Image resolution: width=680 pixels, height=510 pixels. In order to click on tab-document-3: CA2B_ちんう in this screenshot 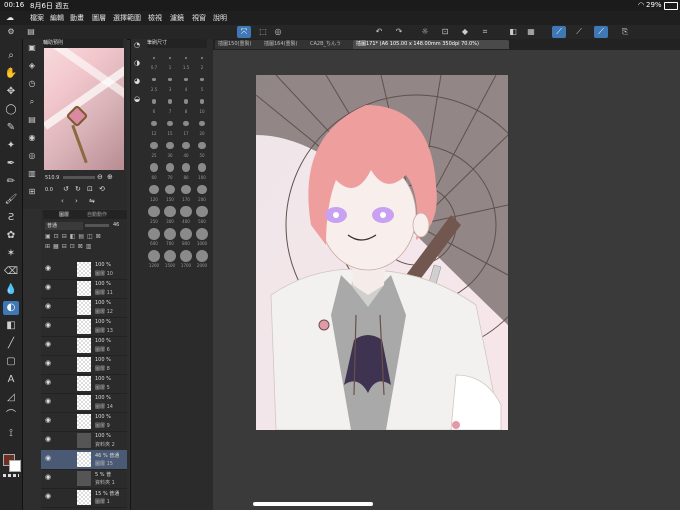, I will do `click(332, 44)`.